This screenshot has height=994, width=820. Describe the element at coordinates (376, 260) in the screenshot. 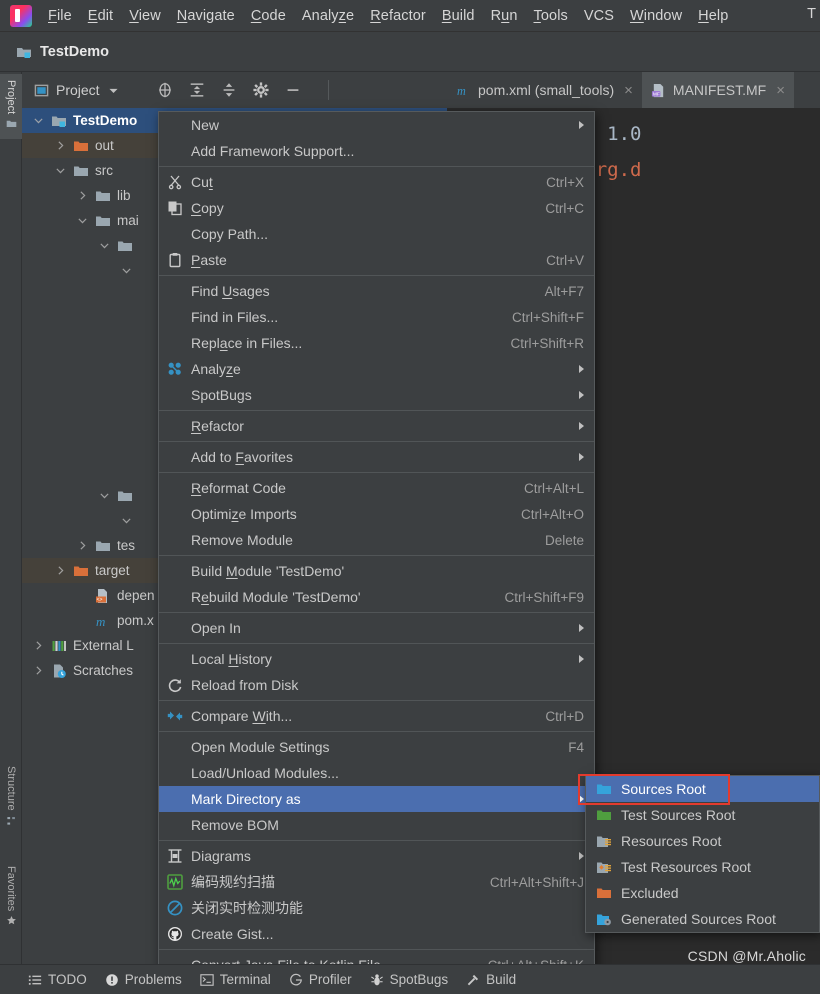

I see `menu-item-paste: Paste Ctrl+V` at that location.